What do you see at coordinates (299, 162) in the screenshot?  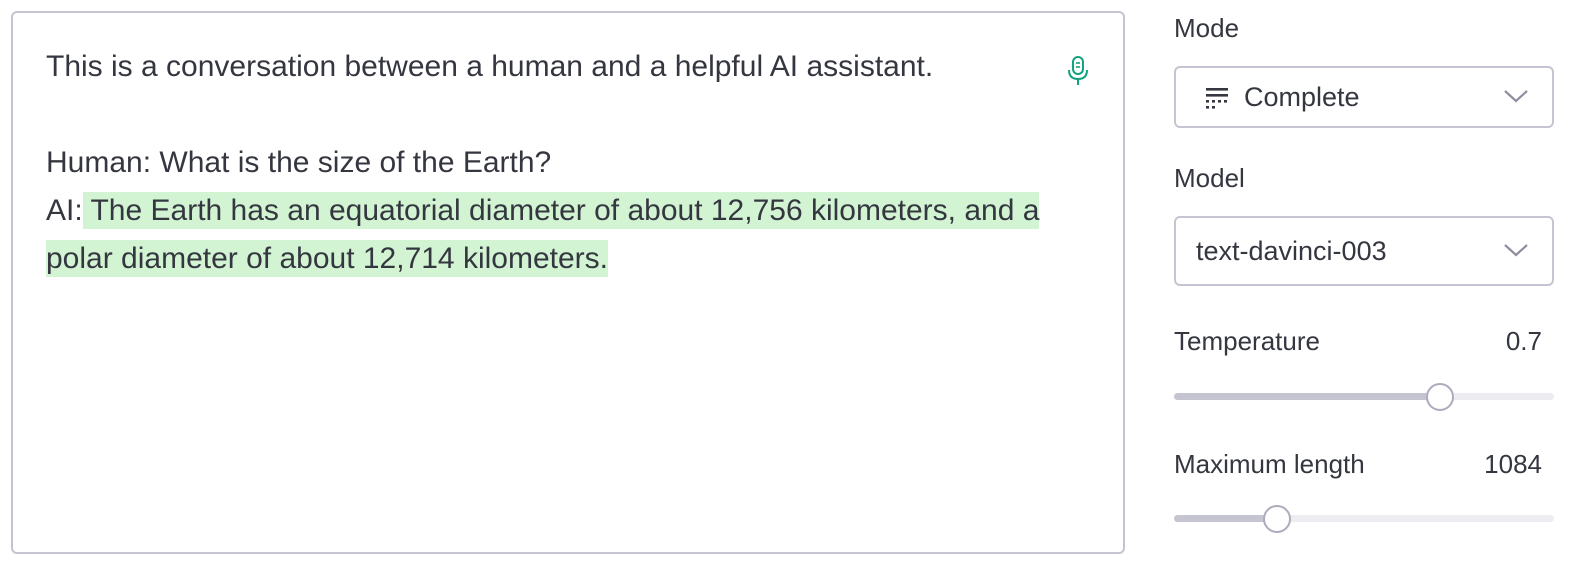 I see `human-line: Human: What is the size of the Earth?` at bounding box center [299, 162].